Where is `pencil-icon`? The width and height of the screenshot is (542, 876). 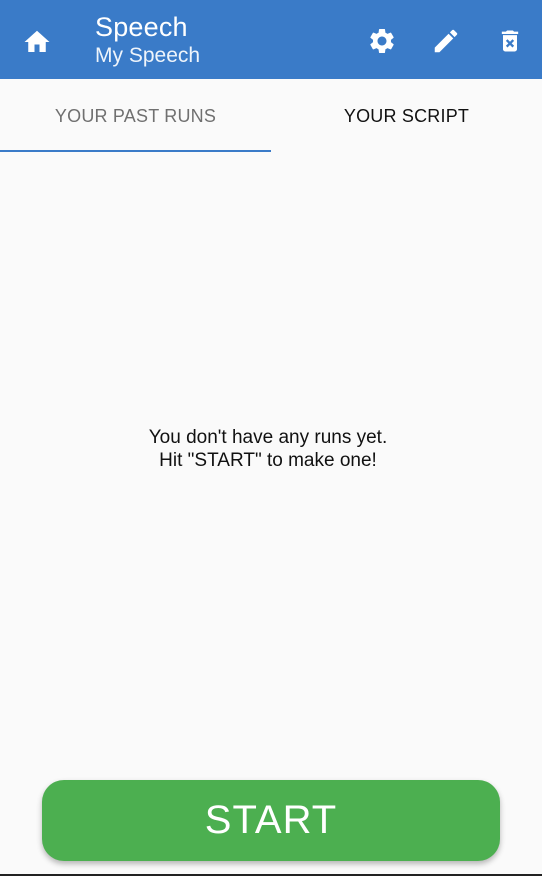
pencil-icon is located at coordinates (446, 41).